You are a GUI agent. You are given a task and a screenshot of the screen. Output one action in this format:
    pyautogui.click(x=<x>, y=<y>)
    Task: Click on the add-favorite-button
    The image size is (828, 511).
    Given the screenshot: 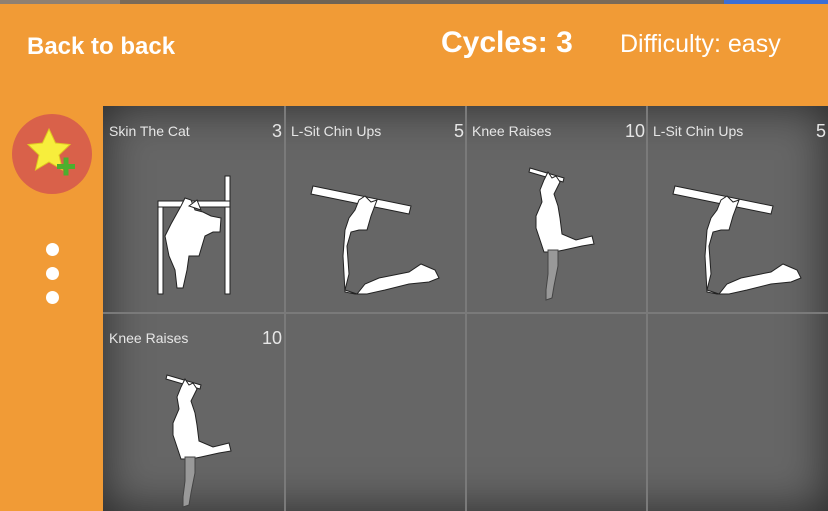 What is the action you would take?
    pyautogui.click(x=52, y=154)
    